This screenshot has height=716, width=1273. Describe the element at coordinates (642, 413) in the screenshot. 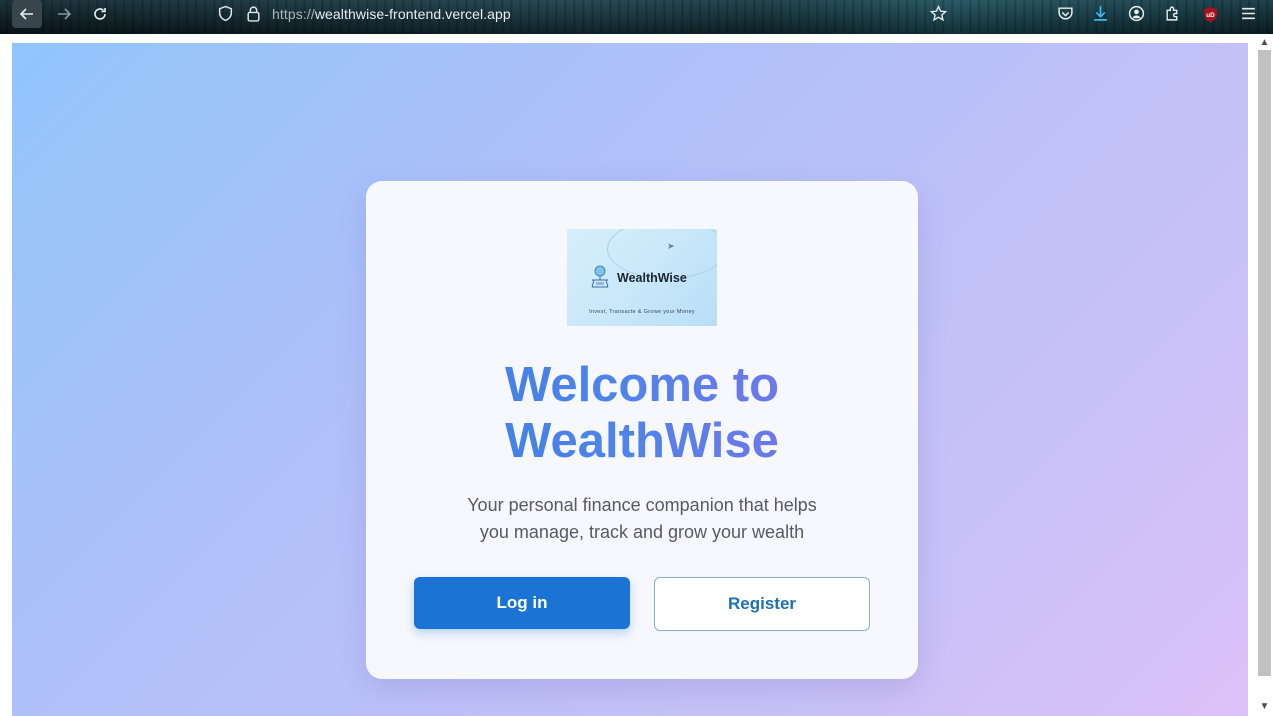

I see `page-title: Welcome to WealthWise` at that location.